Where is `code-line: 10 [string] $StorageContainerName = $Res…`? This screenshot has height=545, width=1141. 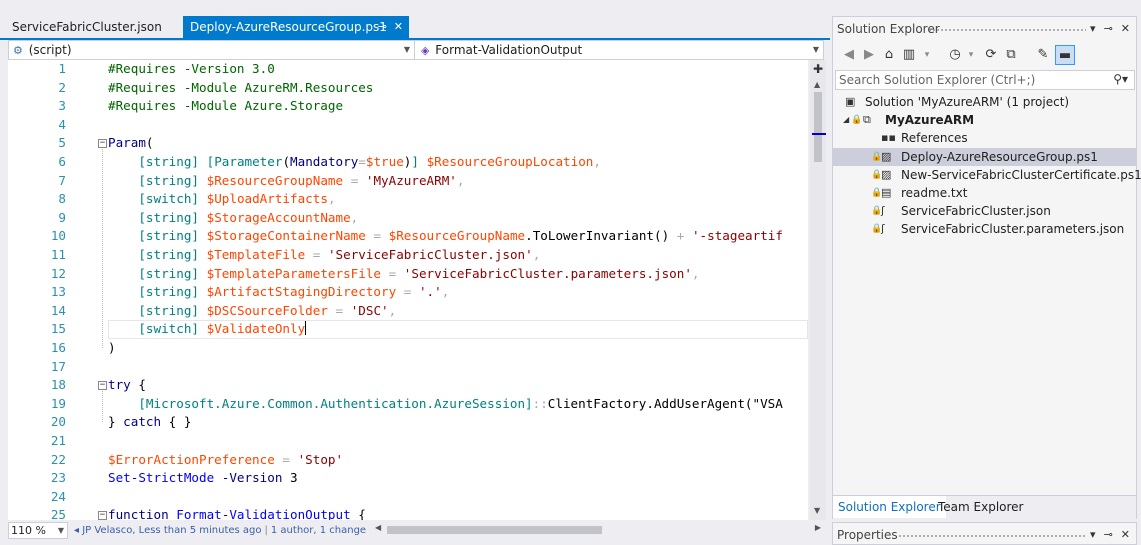
code-line: 10 [string] $StorageContainerName = $Res… is located at coordinates (408, 236).